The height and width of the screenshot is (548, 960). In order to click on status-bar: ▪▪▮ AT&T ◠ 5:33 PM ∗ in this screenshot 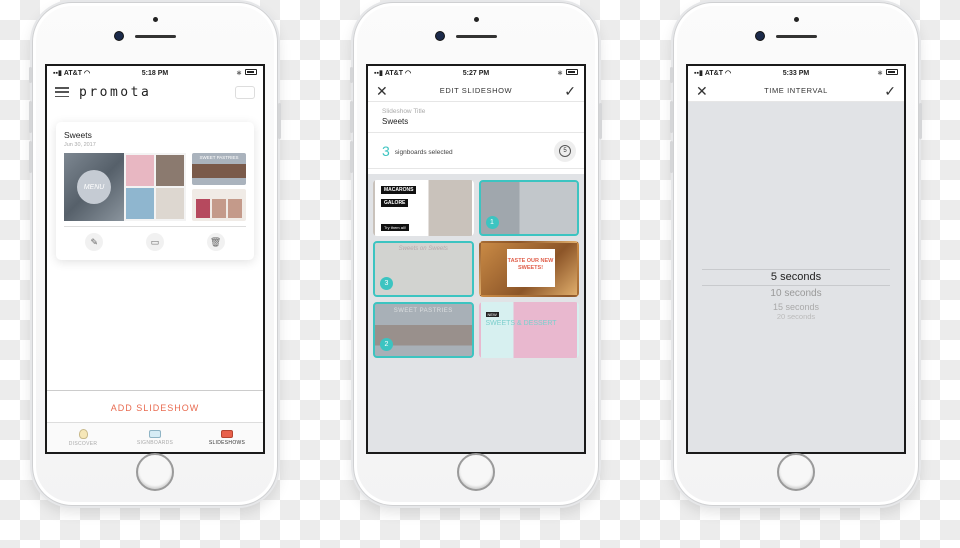, I will do `click(796, 73)`.